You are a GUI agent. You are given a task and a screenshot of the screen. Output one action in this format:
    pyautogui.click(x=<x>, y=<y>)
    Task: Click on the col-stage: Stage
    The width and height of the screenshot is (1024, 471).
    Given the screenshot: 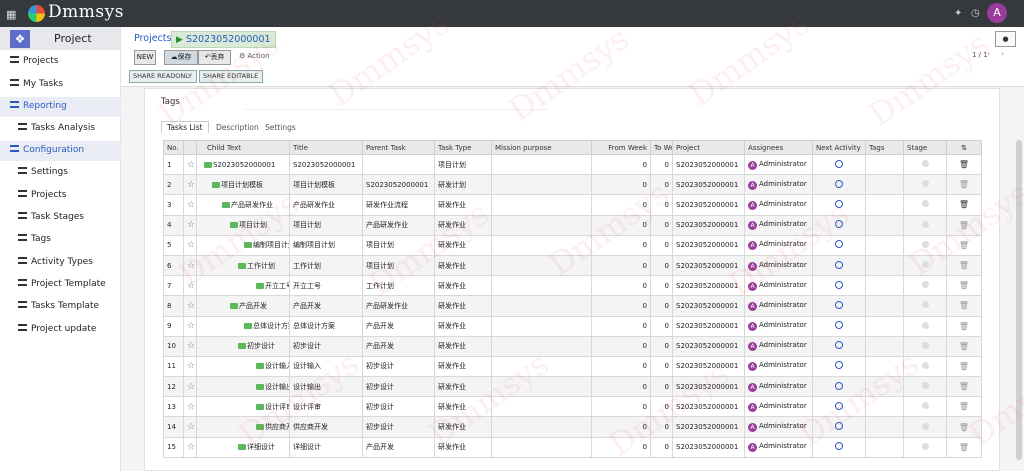 What is the action you would take?
    pyautogui.click(x=925, y=147)
    